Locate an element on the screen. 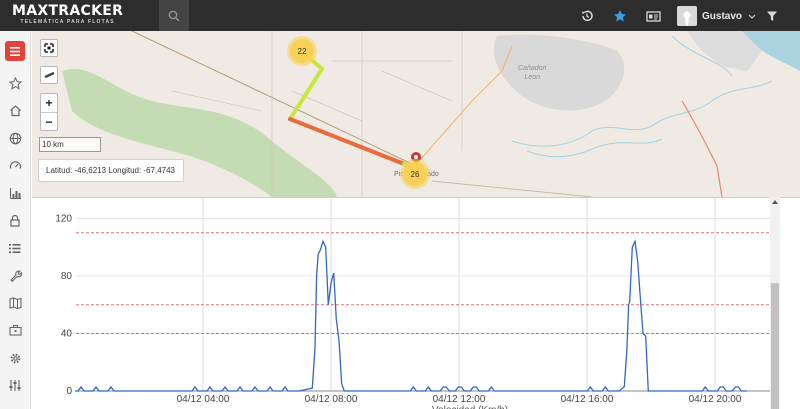 Image resolution: width=800 pixels, height=409 pixels. lock-icon is located at coordinates (15, 220).